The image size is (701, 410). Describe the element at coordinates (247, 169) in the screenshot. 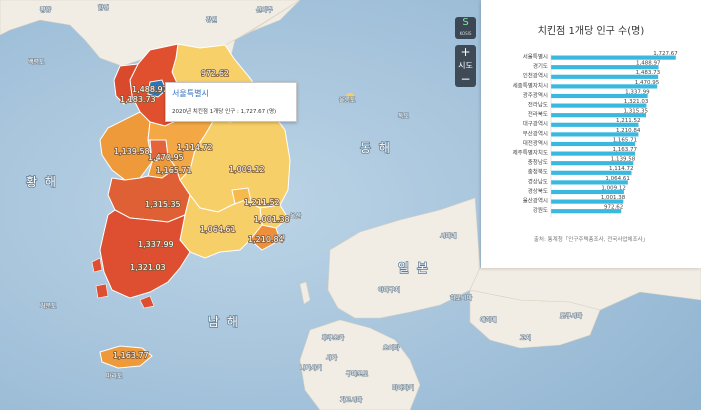

I see `value-gyeongbuk: 1,009.12` at that location.